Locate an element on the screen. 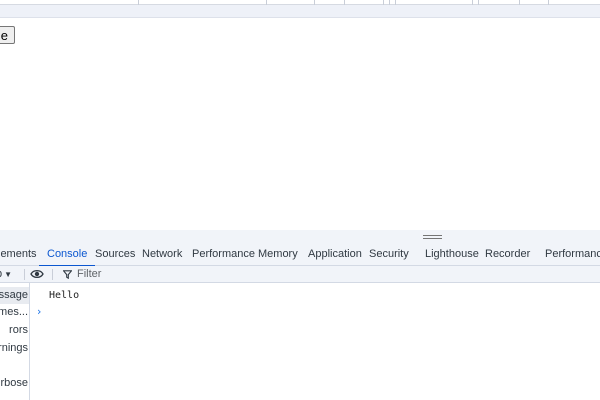 The height and width of the screenshot is (400, 600). page-button: le is located at coordinates (7, 35).